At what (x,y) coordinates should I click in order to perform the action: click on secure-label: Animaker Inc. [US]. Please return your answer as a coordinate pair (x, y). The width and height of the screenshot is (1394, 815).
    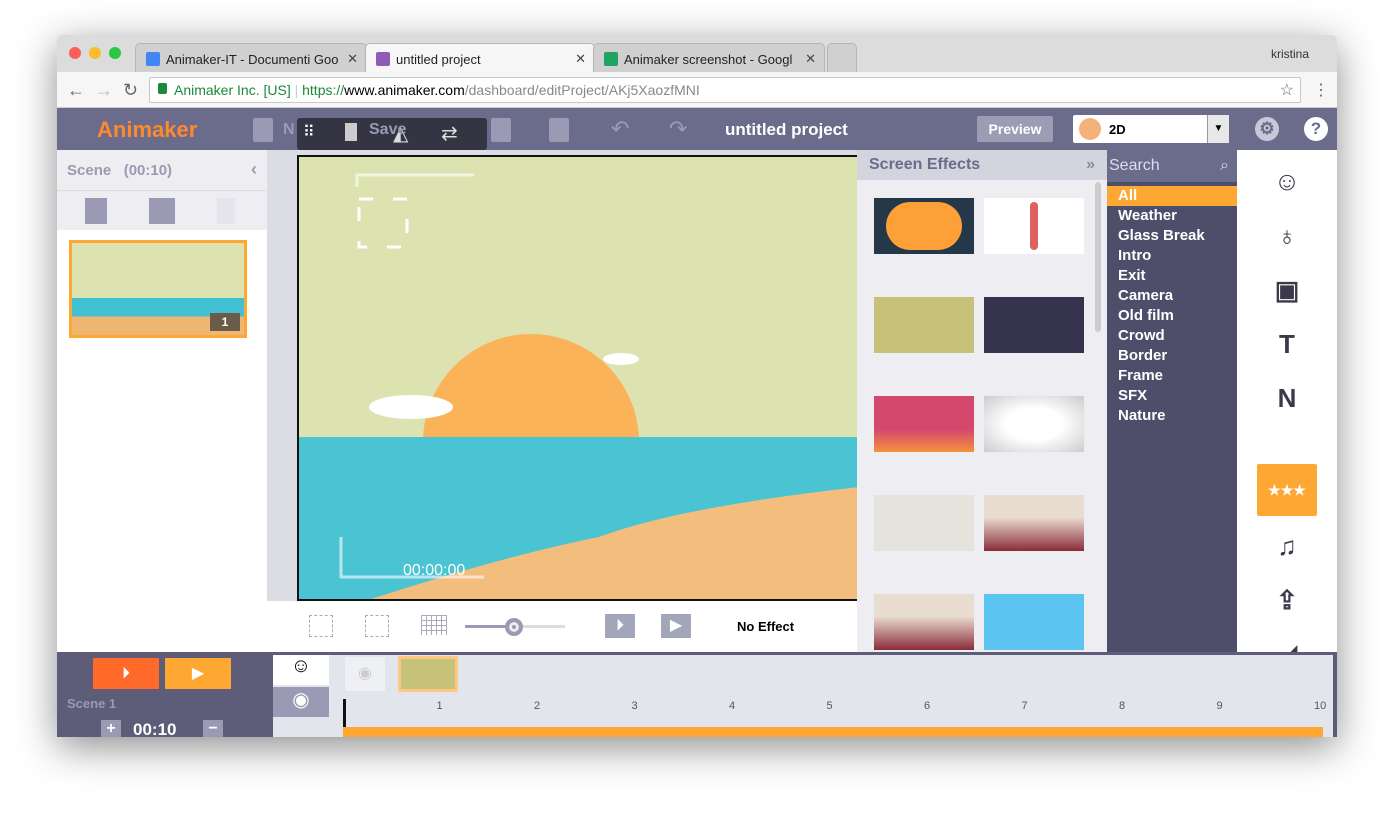
    Looking at the image, I should click on (232, 90).